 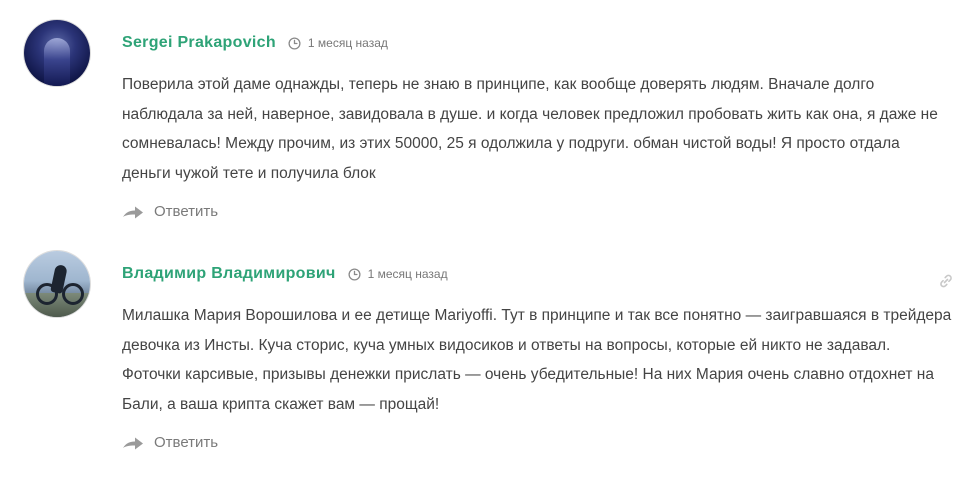 What do you see at coordinates (229, 274) in the screenshot?
I see `comment-author: Владимир Владимирович` at bounding box center [229, 274].